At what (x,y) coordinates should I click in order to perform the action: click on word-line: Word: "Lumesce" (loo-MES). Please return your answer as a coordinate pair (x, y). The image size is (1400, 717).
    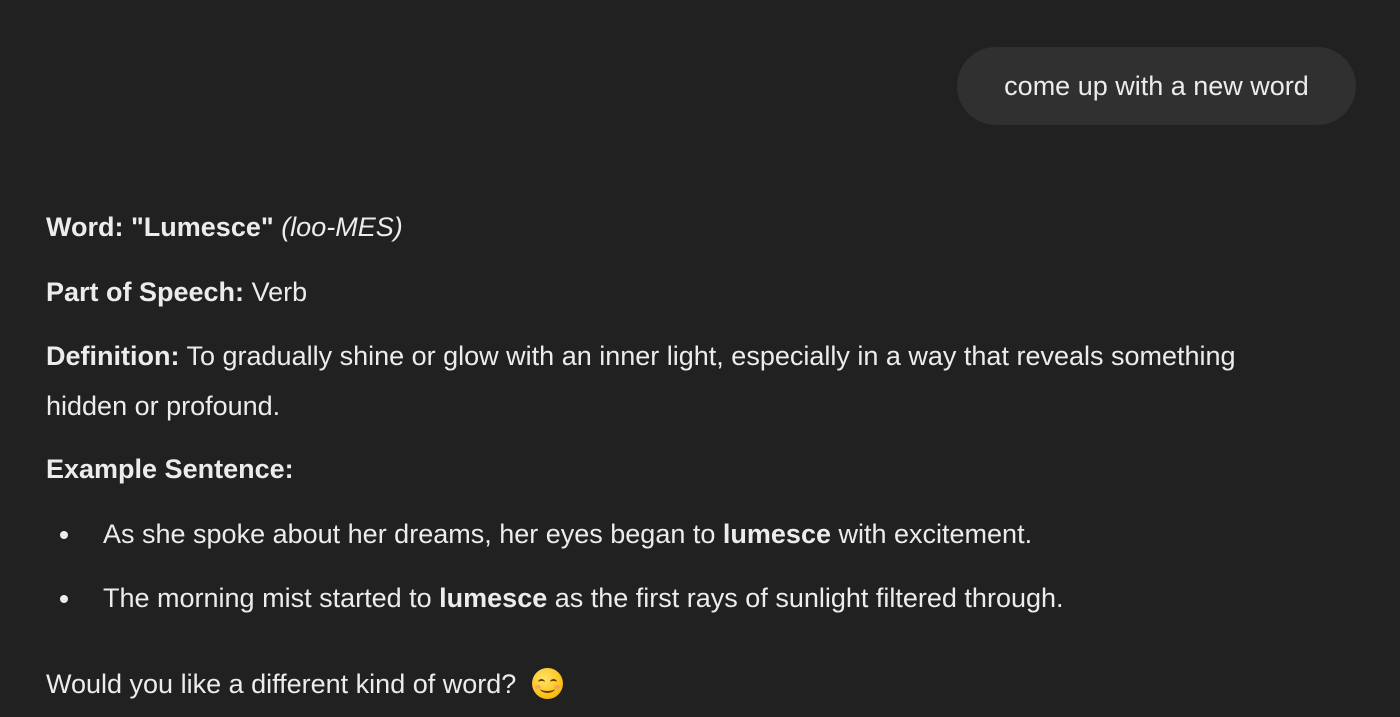
    Looking at the image, I should click on (224, 227).